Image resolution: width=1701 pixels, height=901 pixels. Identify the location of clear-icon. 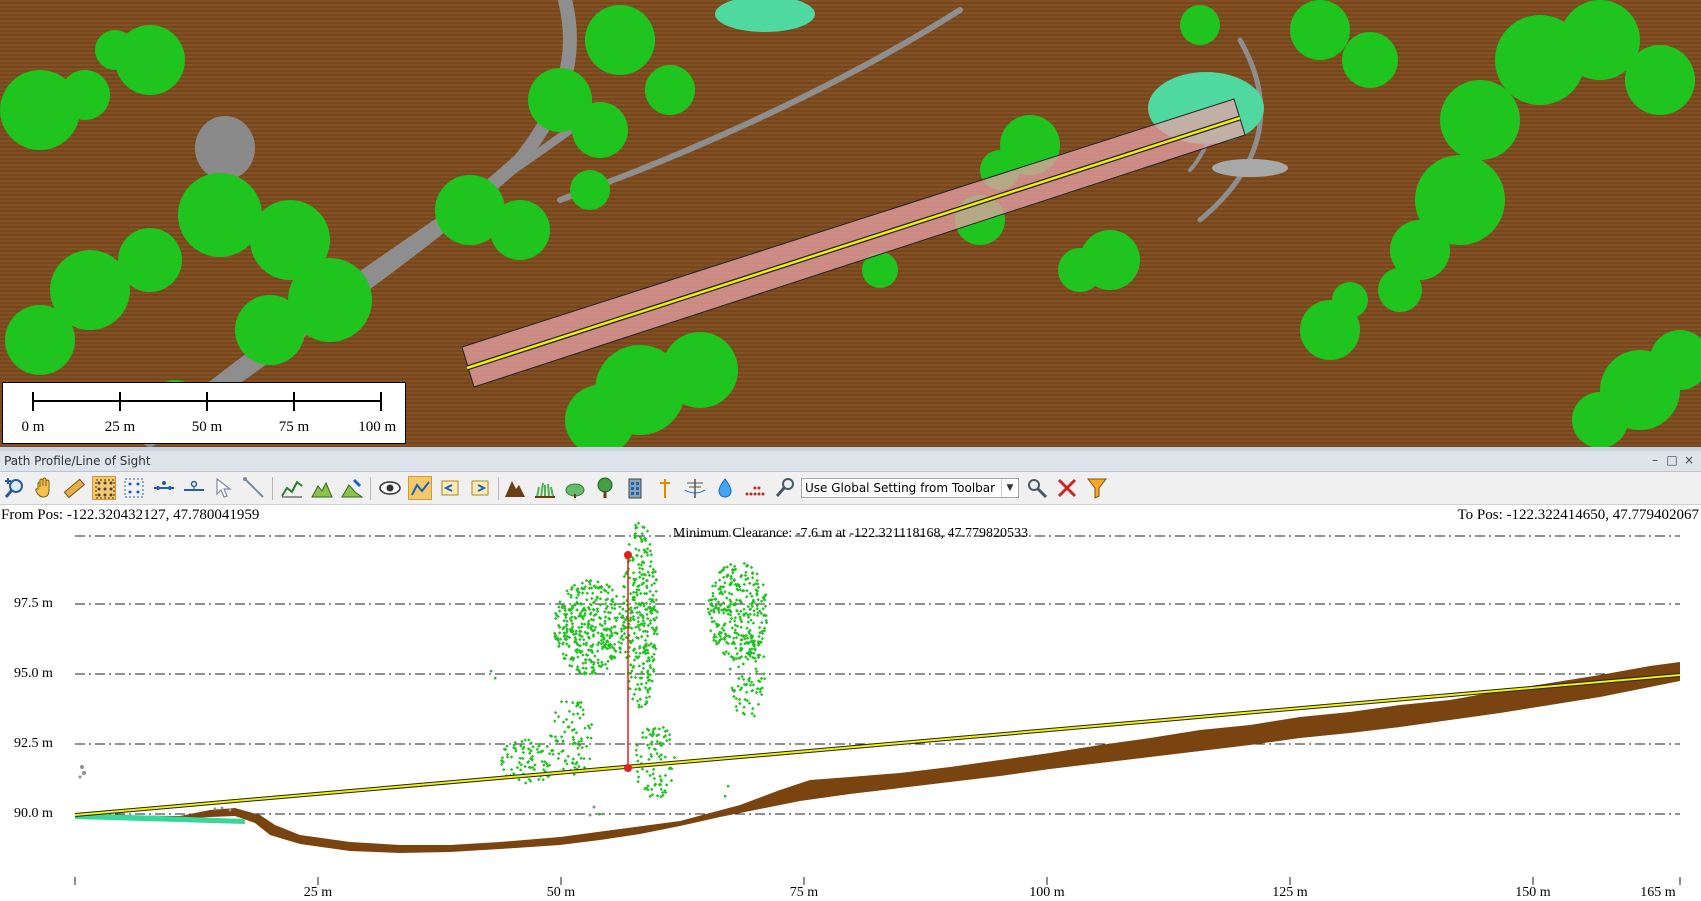
(1067, 488).